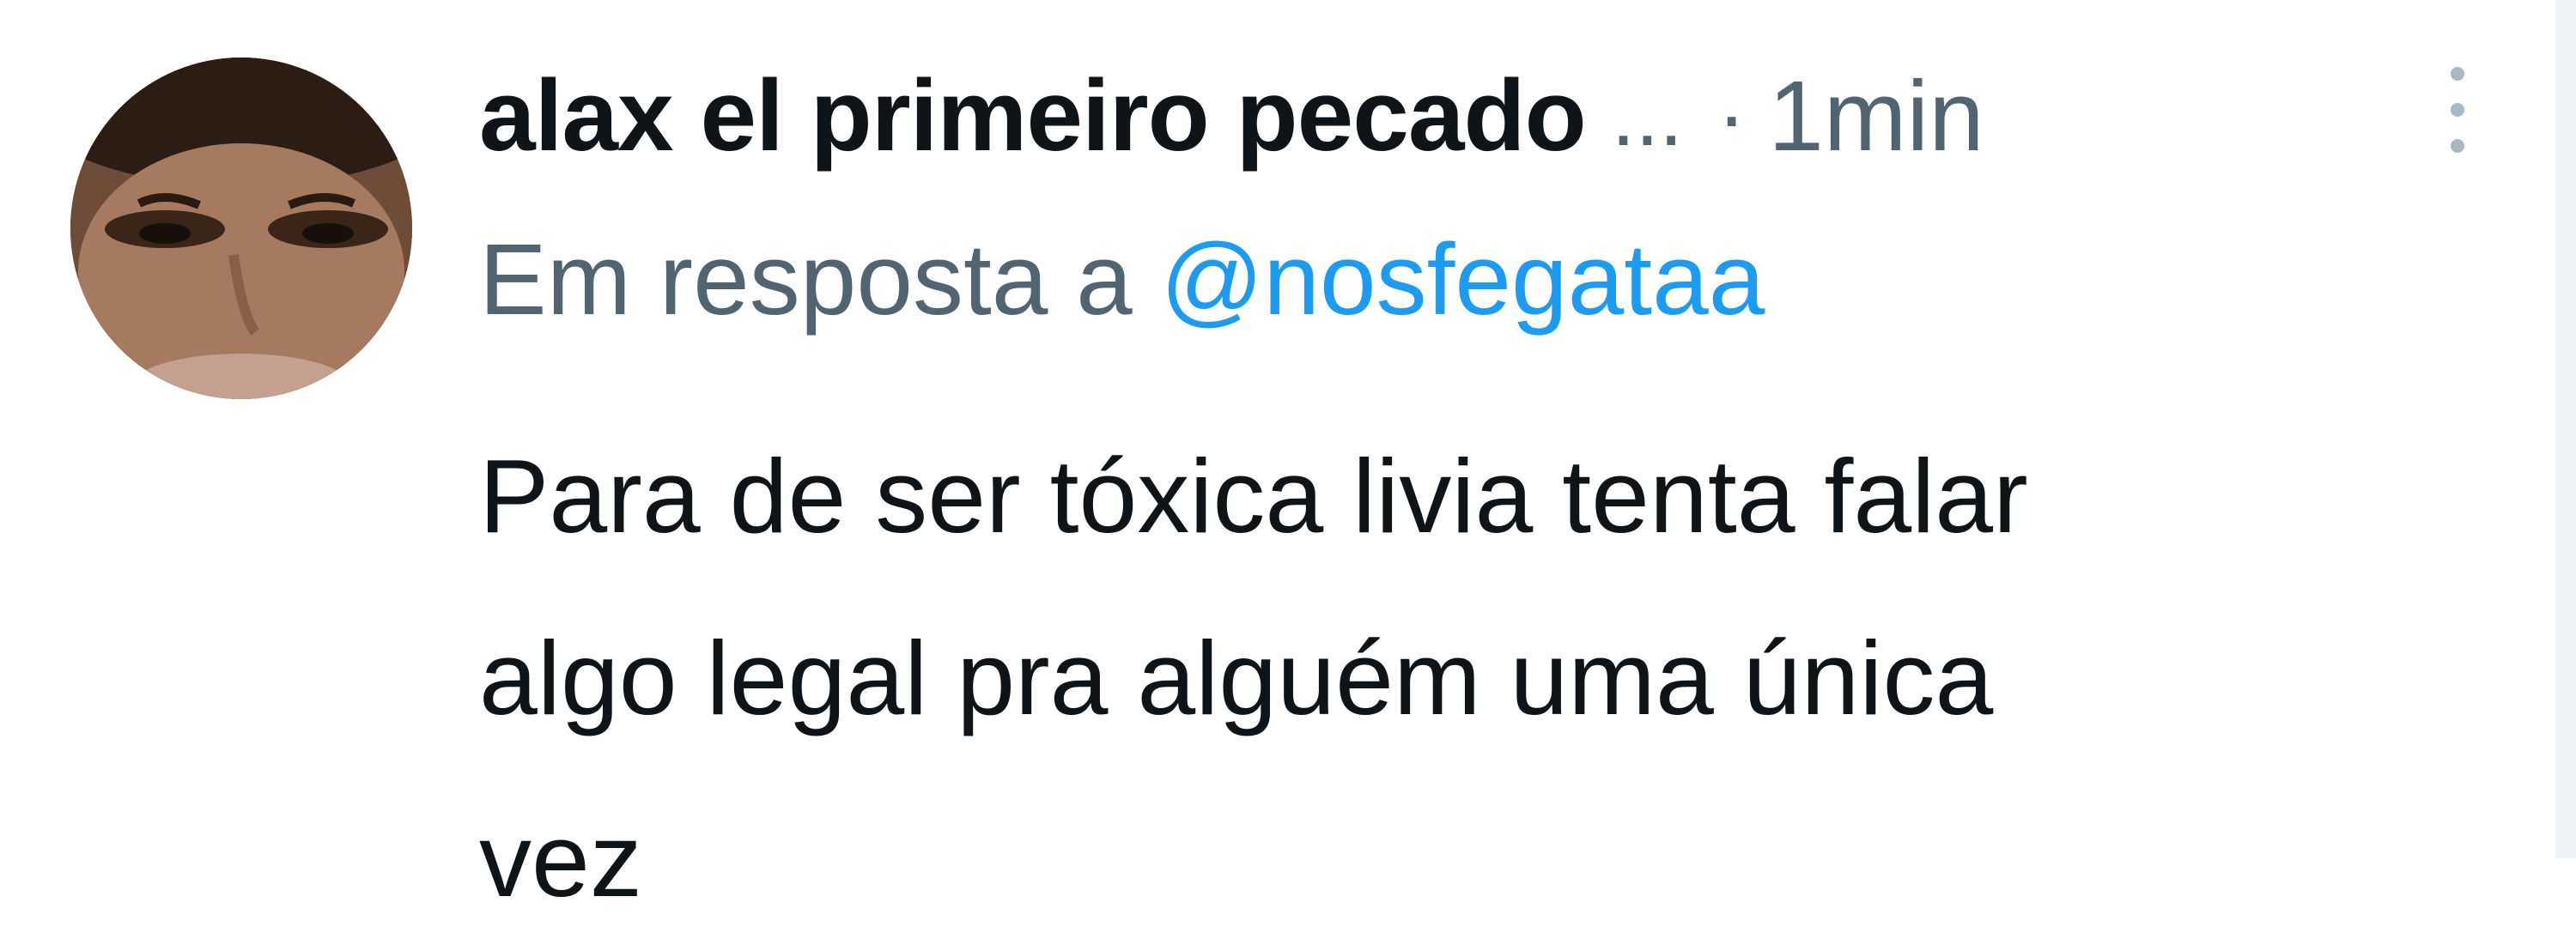 Image resolution: width=2576 pixels, height=951 pixels. What do you see at coordinates (806, 280) in the screenshot?
I see `reply-prefix: Em resposta a` at bounding box center [806, 280].